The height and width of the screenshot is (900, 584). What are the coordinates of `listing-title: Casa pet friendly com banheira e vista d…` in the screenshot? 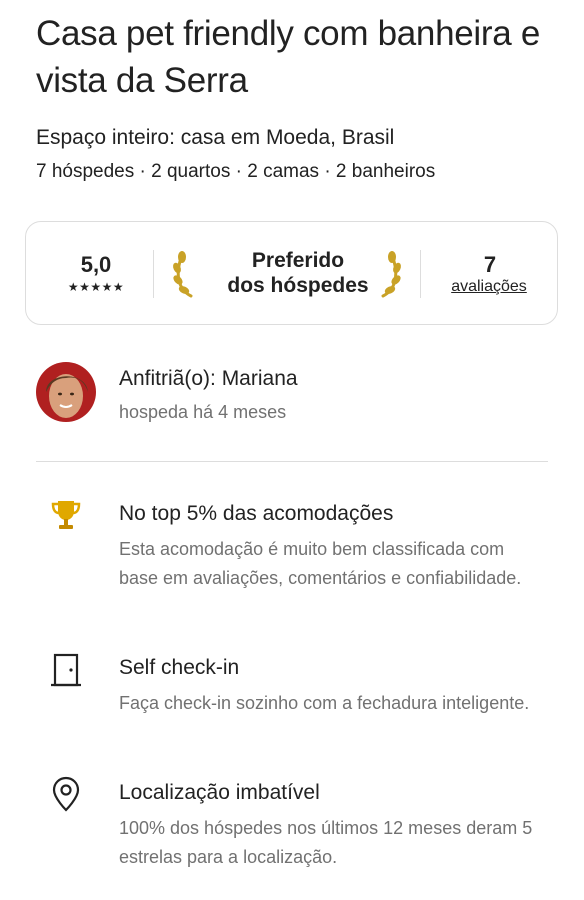 It's located at (288, 57).